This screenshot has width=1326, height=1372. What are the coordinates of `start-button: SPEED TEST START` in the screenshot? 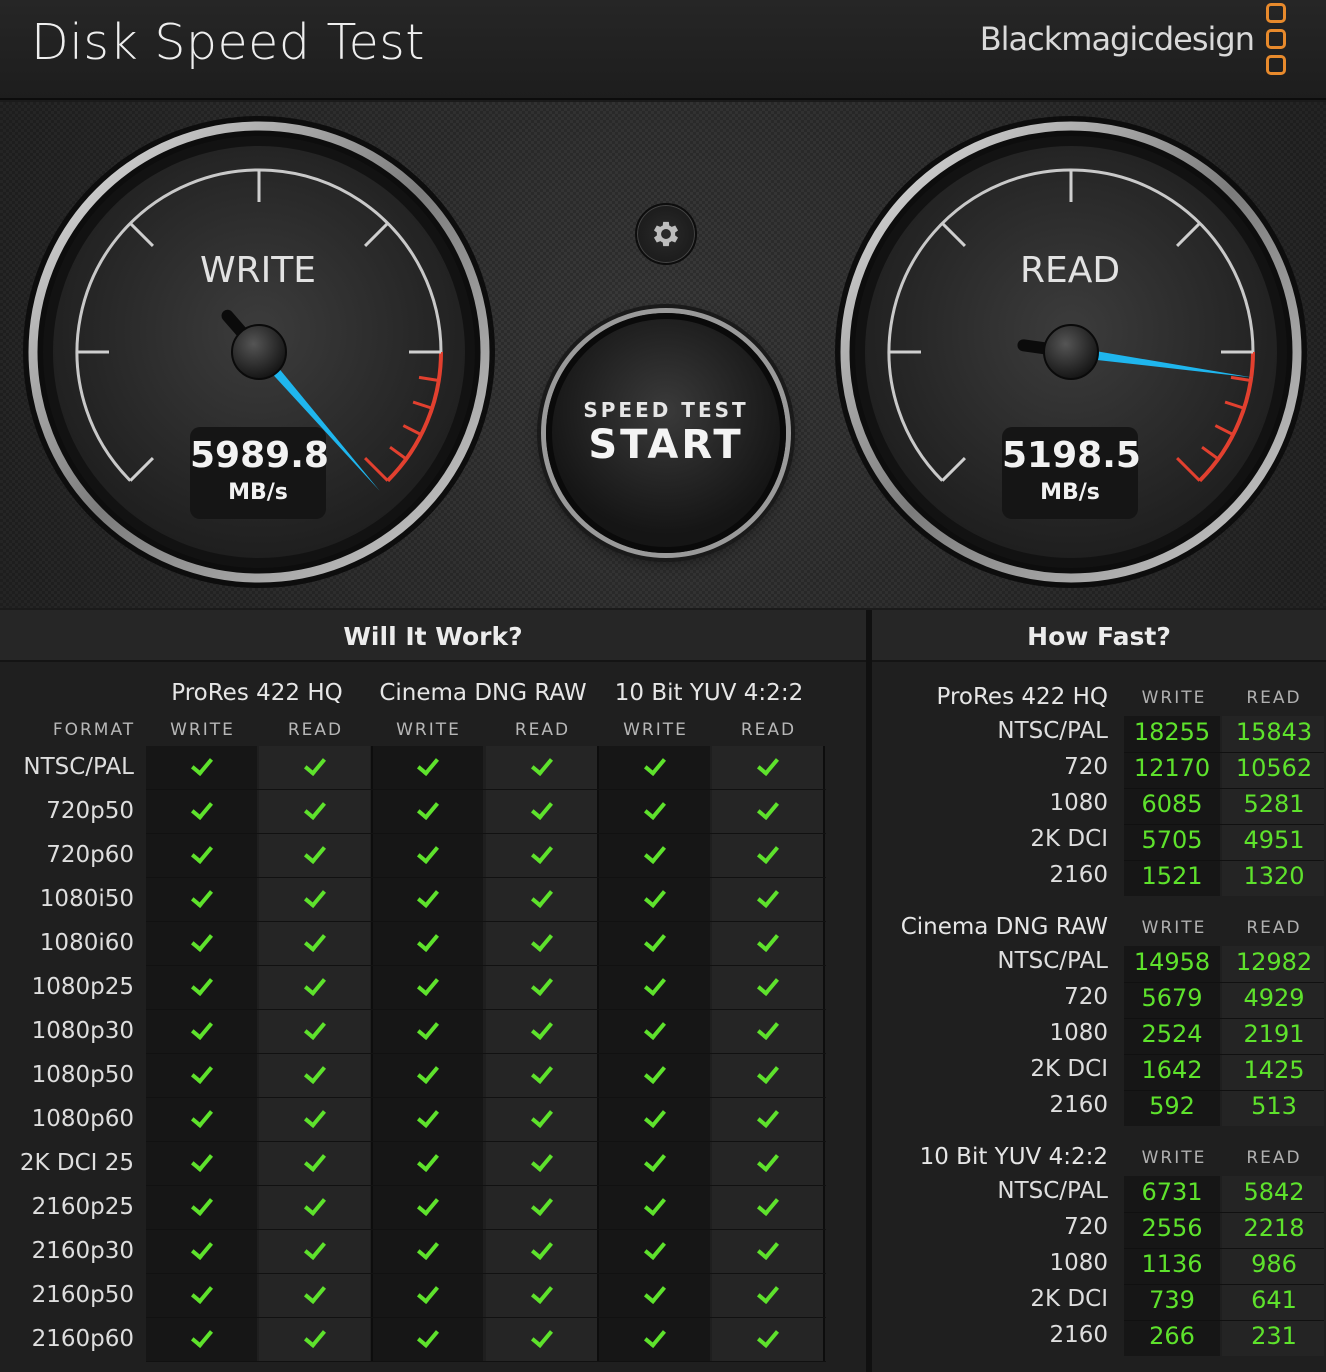 It's located at (666, 433).